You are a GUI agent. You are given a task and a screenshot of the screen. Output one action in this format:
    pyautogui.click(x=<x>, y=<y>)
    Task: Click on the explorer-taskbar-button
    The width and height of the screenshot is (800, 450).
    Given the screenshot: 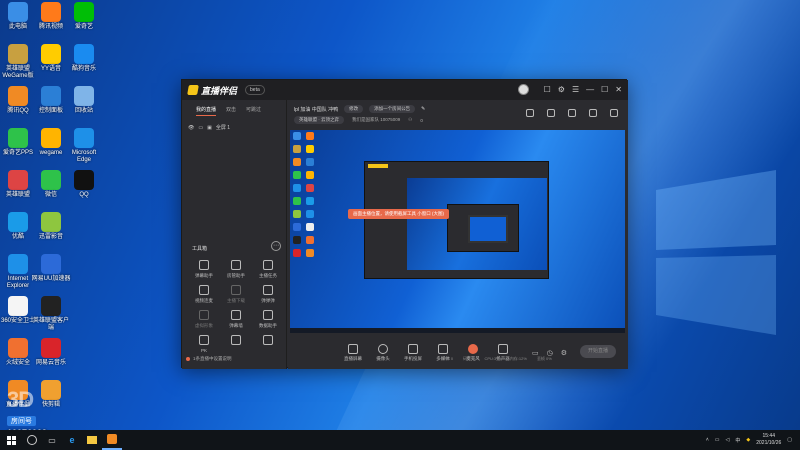 What is the action you would take?
    pyautogui.click(x=92, y=440)
    